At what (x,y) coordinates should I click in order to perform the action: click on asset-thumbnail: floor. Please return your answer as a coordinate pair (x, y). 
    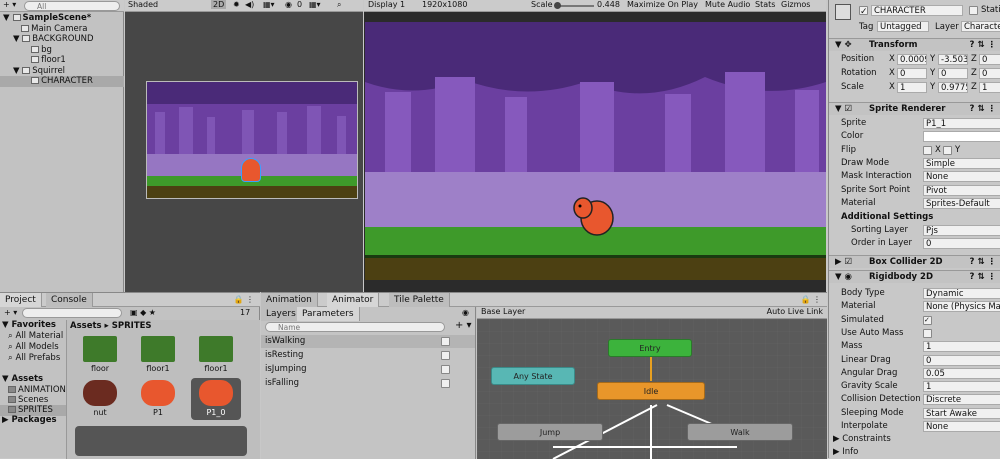
    Looking at the image, I should click on (100, 355).